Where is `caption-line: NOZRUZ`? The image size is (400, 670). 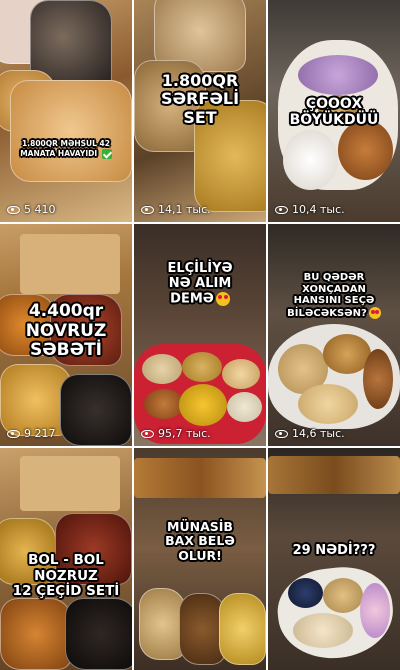
caption-line: NOZRUZ is located at coordinates (66, 575).